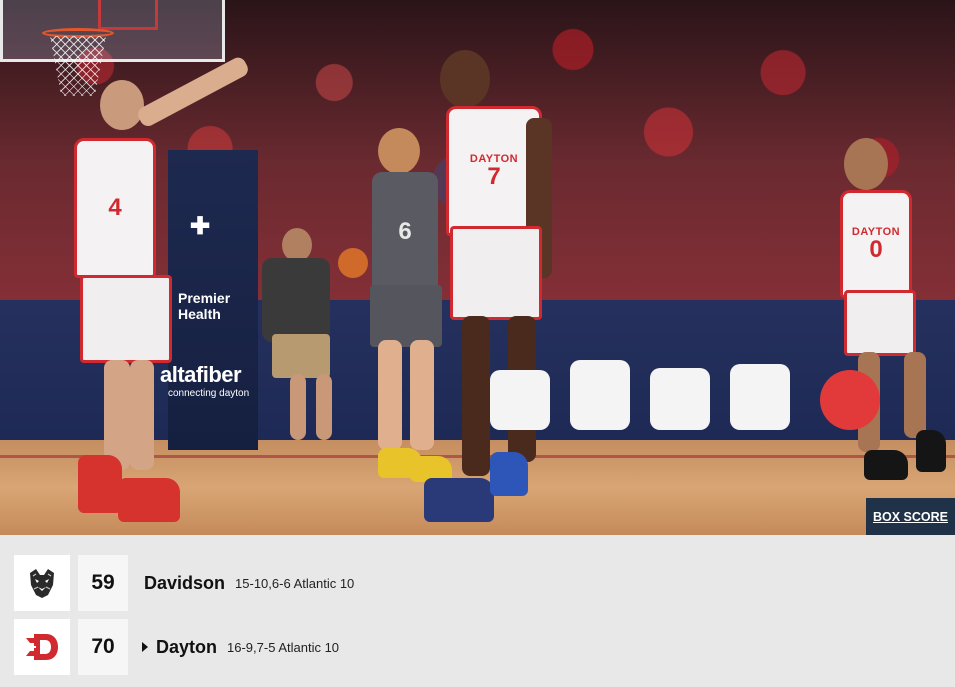 This screenshot has width=955, height=687. I want to click on player-jersey: 6, so click(405, 232).